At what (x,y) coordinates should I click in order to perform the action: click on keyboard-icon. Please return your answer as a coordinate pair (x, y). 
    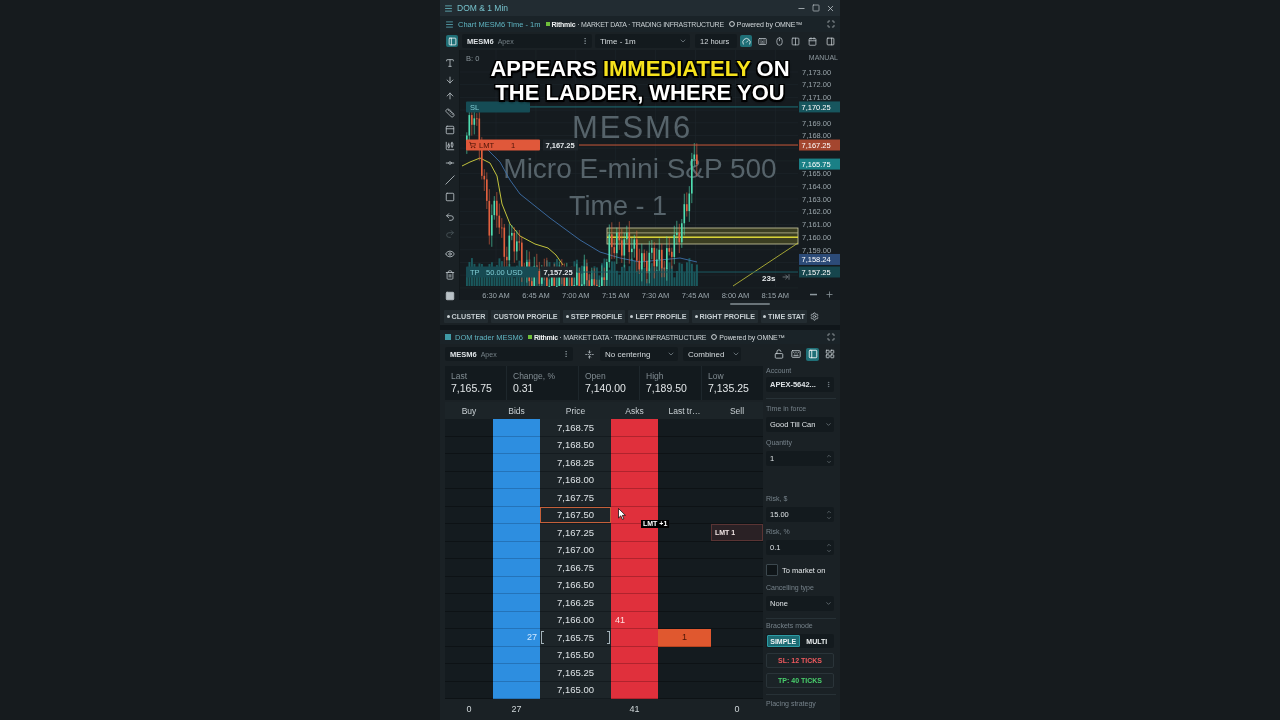
    Looking at the image, I should click on (795, 354).